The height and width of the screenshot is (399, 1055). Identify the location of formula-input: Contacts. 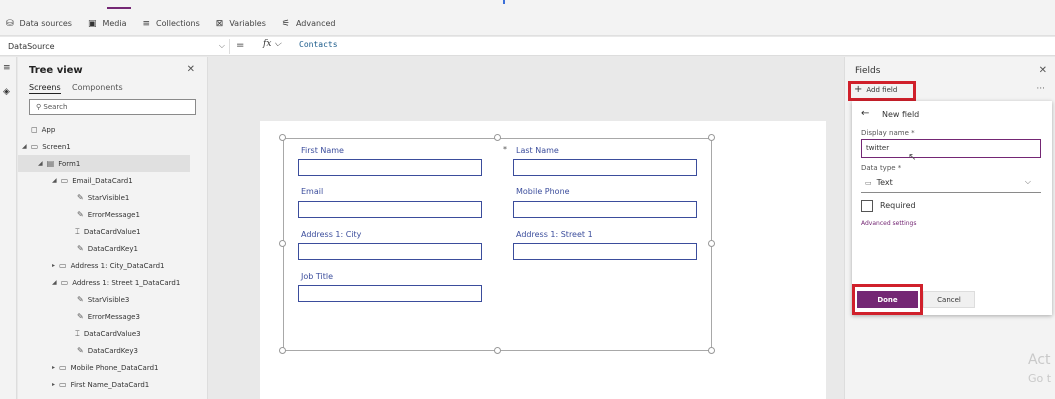
(318, 44).